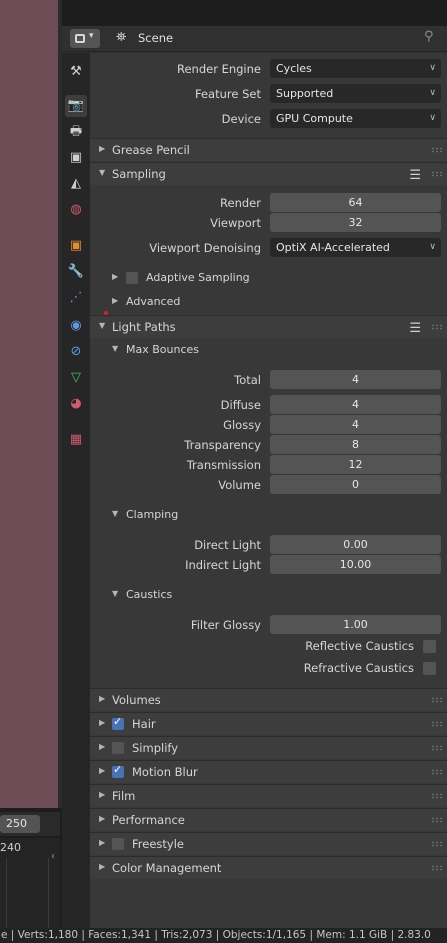  I want to click on bounces-diffuse-field: 4, so click(355, 404).